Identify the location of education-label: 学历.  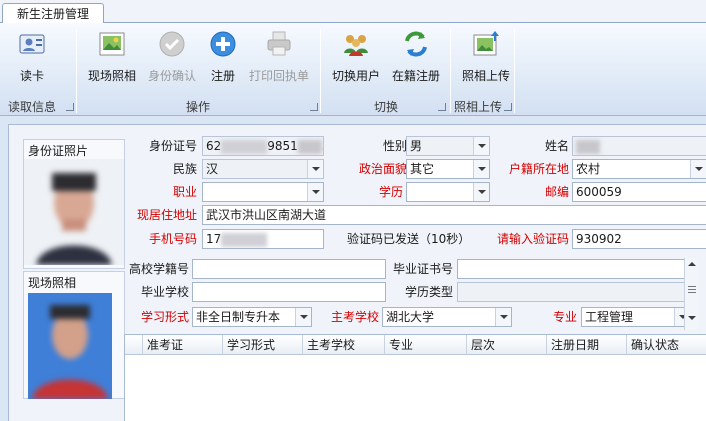
(390, 192).